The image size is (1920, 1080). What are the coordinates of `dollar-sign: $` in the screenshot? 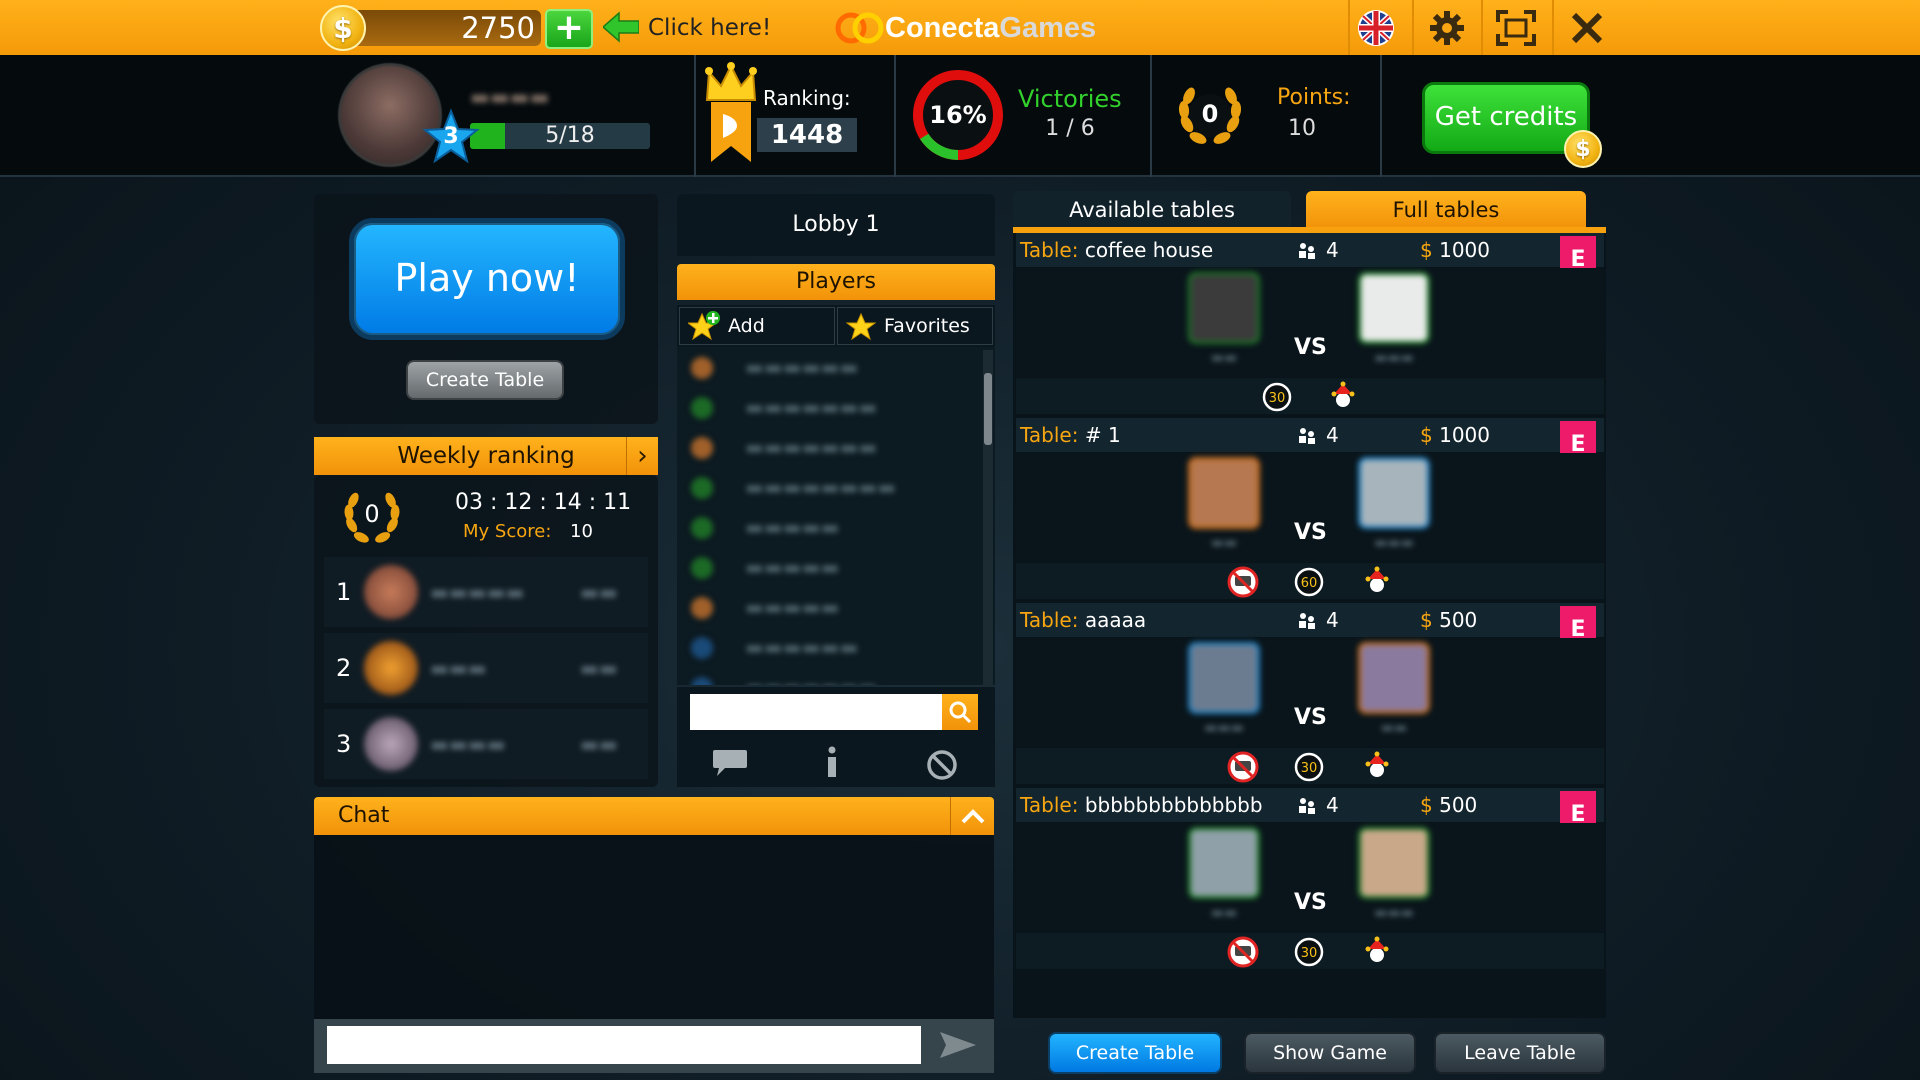 It's located at (1426, 620).